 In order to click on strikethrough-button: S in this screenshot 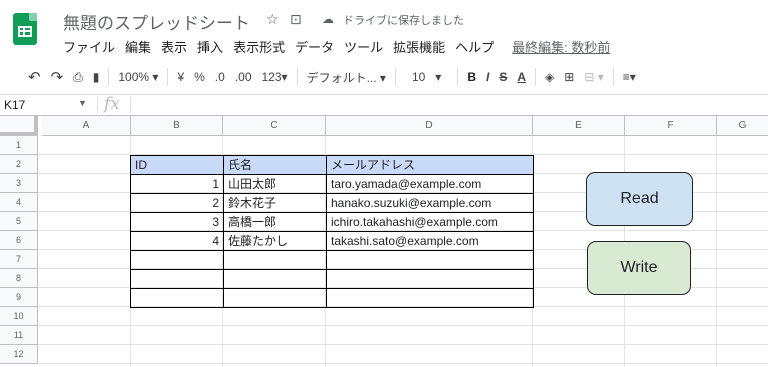, I will do `click(503, 77)`.